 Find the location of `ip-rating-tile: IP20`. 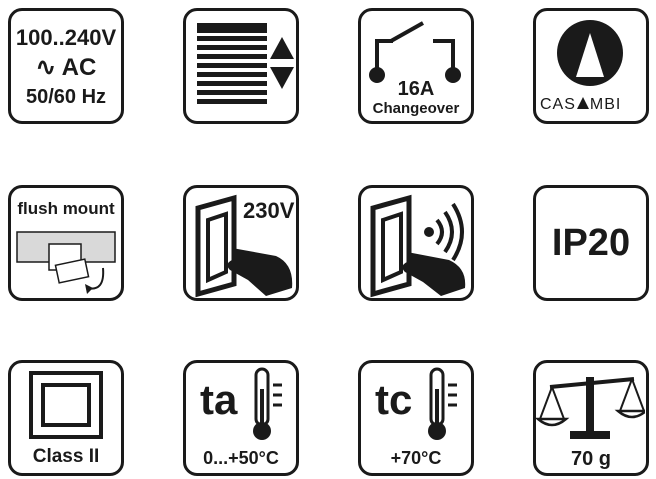

ip-rating-tile: IP20 is located at coordinates (591, 243).